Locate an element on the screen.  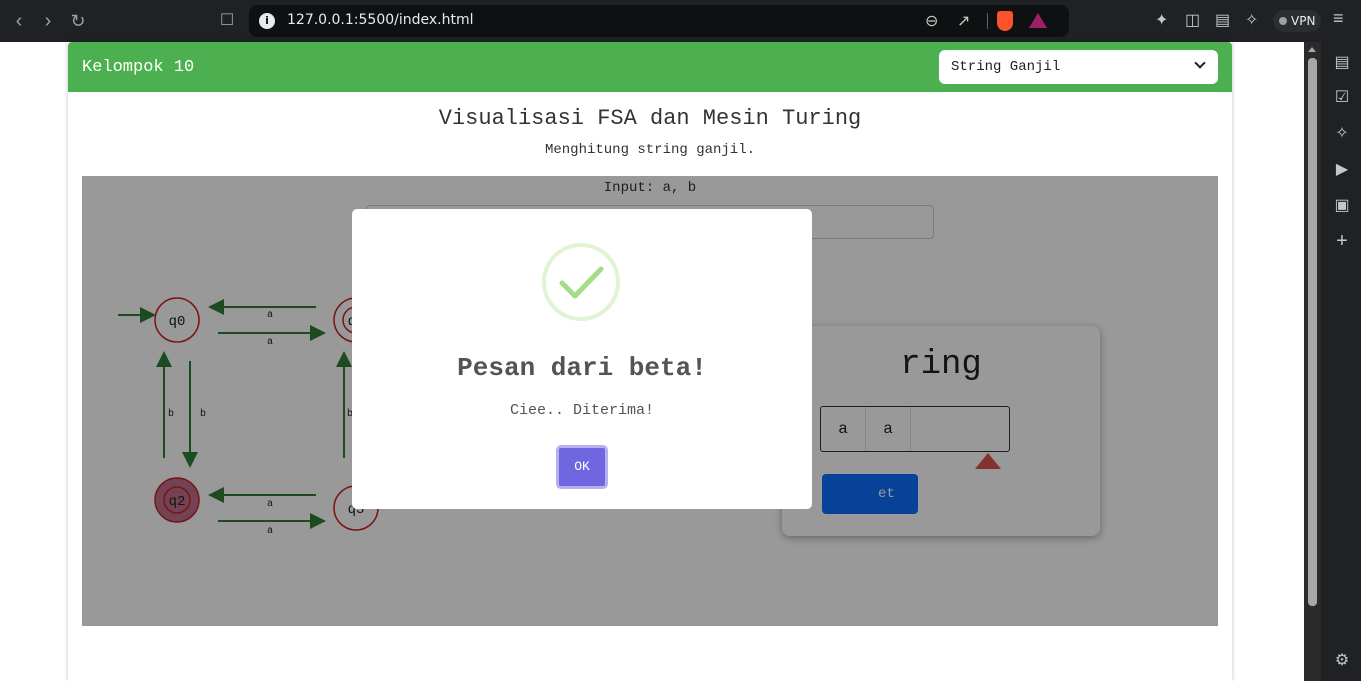
brave-shields-icon is located at coordinates (1005, 21).